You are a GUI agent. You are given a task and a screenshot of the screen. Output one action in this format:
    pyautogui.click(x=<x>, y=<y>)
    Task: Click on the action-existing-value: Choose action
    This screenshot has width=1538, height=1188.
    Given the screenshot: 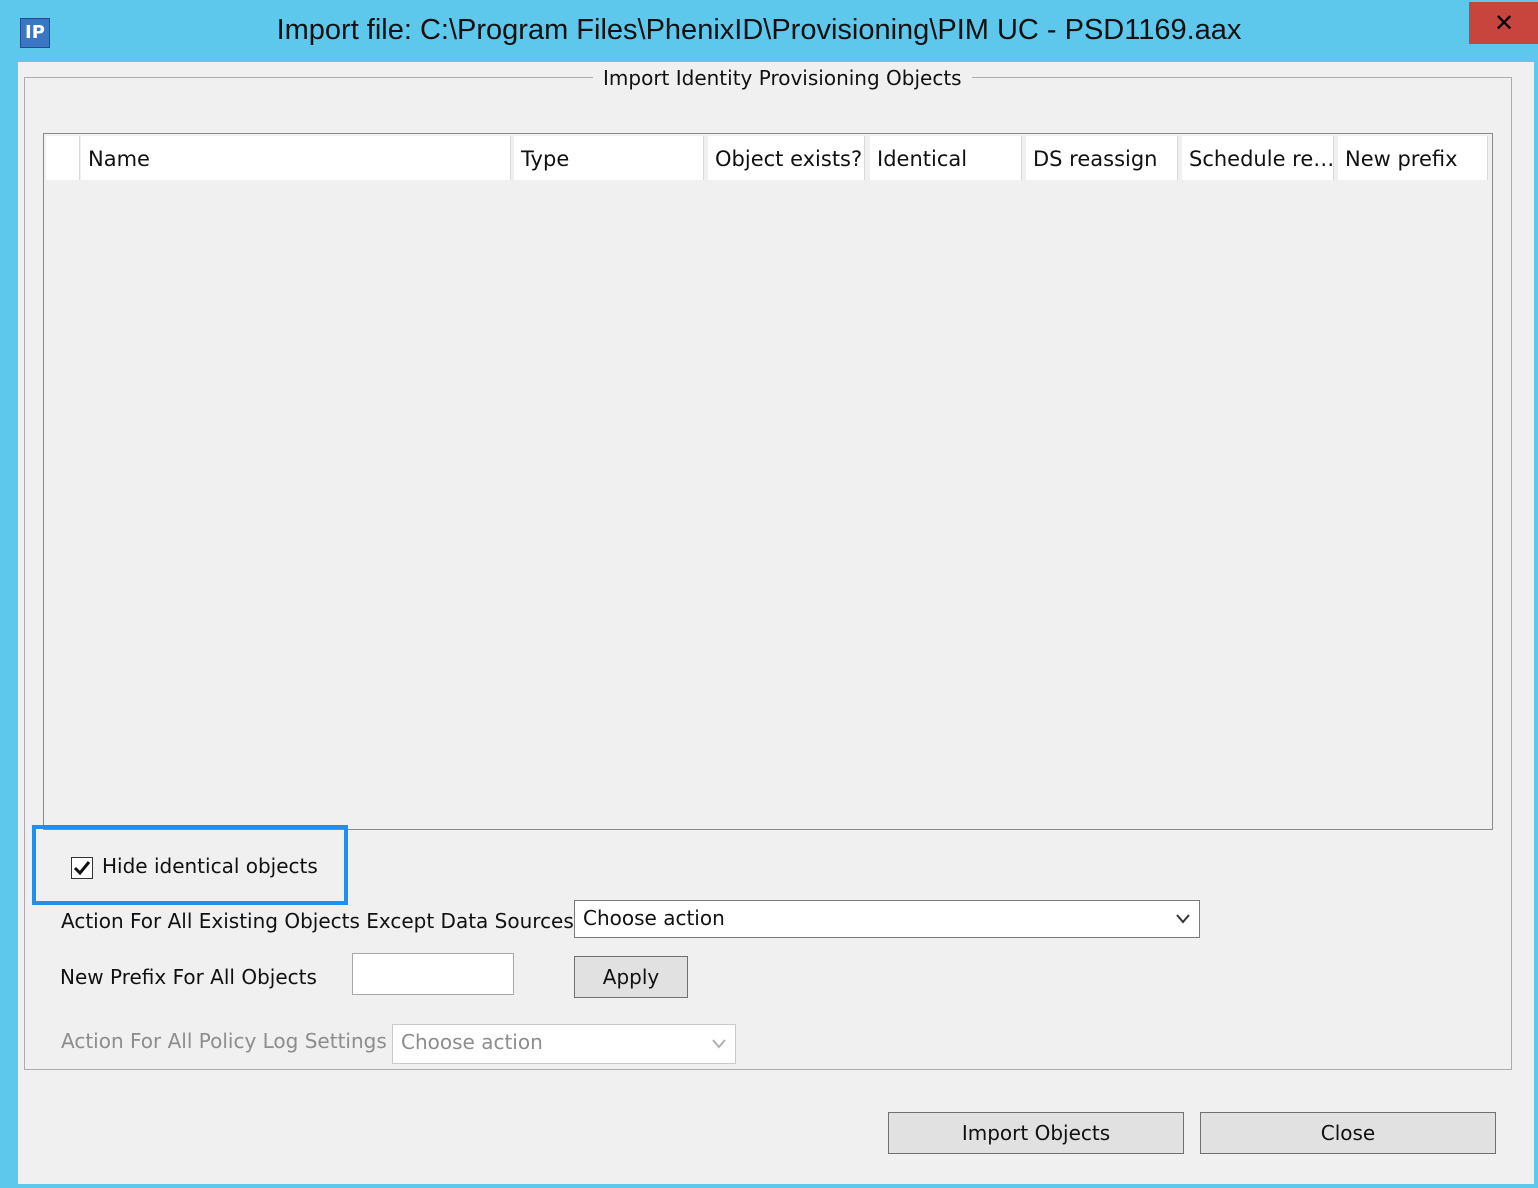 What is the action you would take?
    pyautogui.click(x=654, y=918)
    